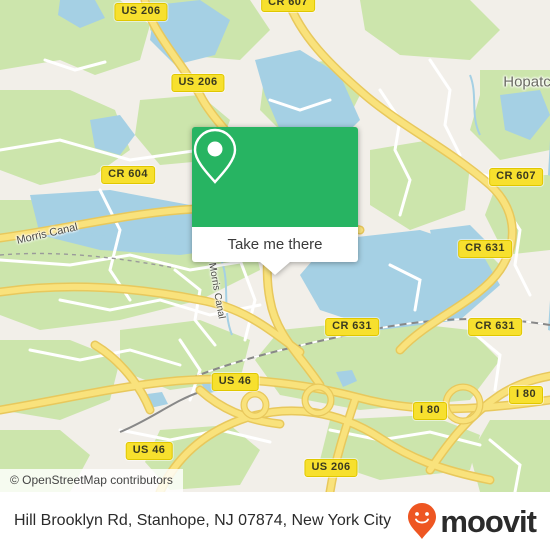  I want to click on place-label: Hopatc, so click(526, 82).